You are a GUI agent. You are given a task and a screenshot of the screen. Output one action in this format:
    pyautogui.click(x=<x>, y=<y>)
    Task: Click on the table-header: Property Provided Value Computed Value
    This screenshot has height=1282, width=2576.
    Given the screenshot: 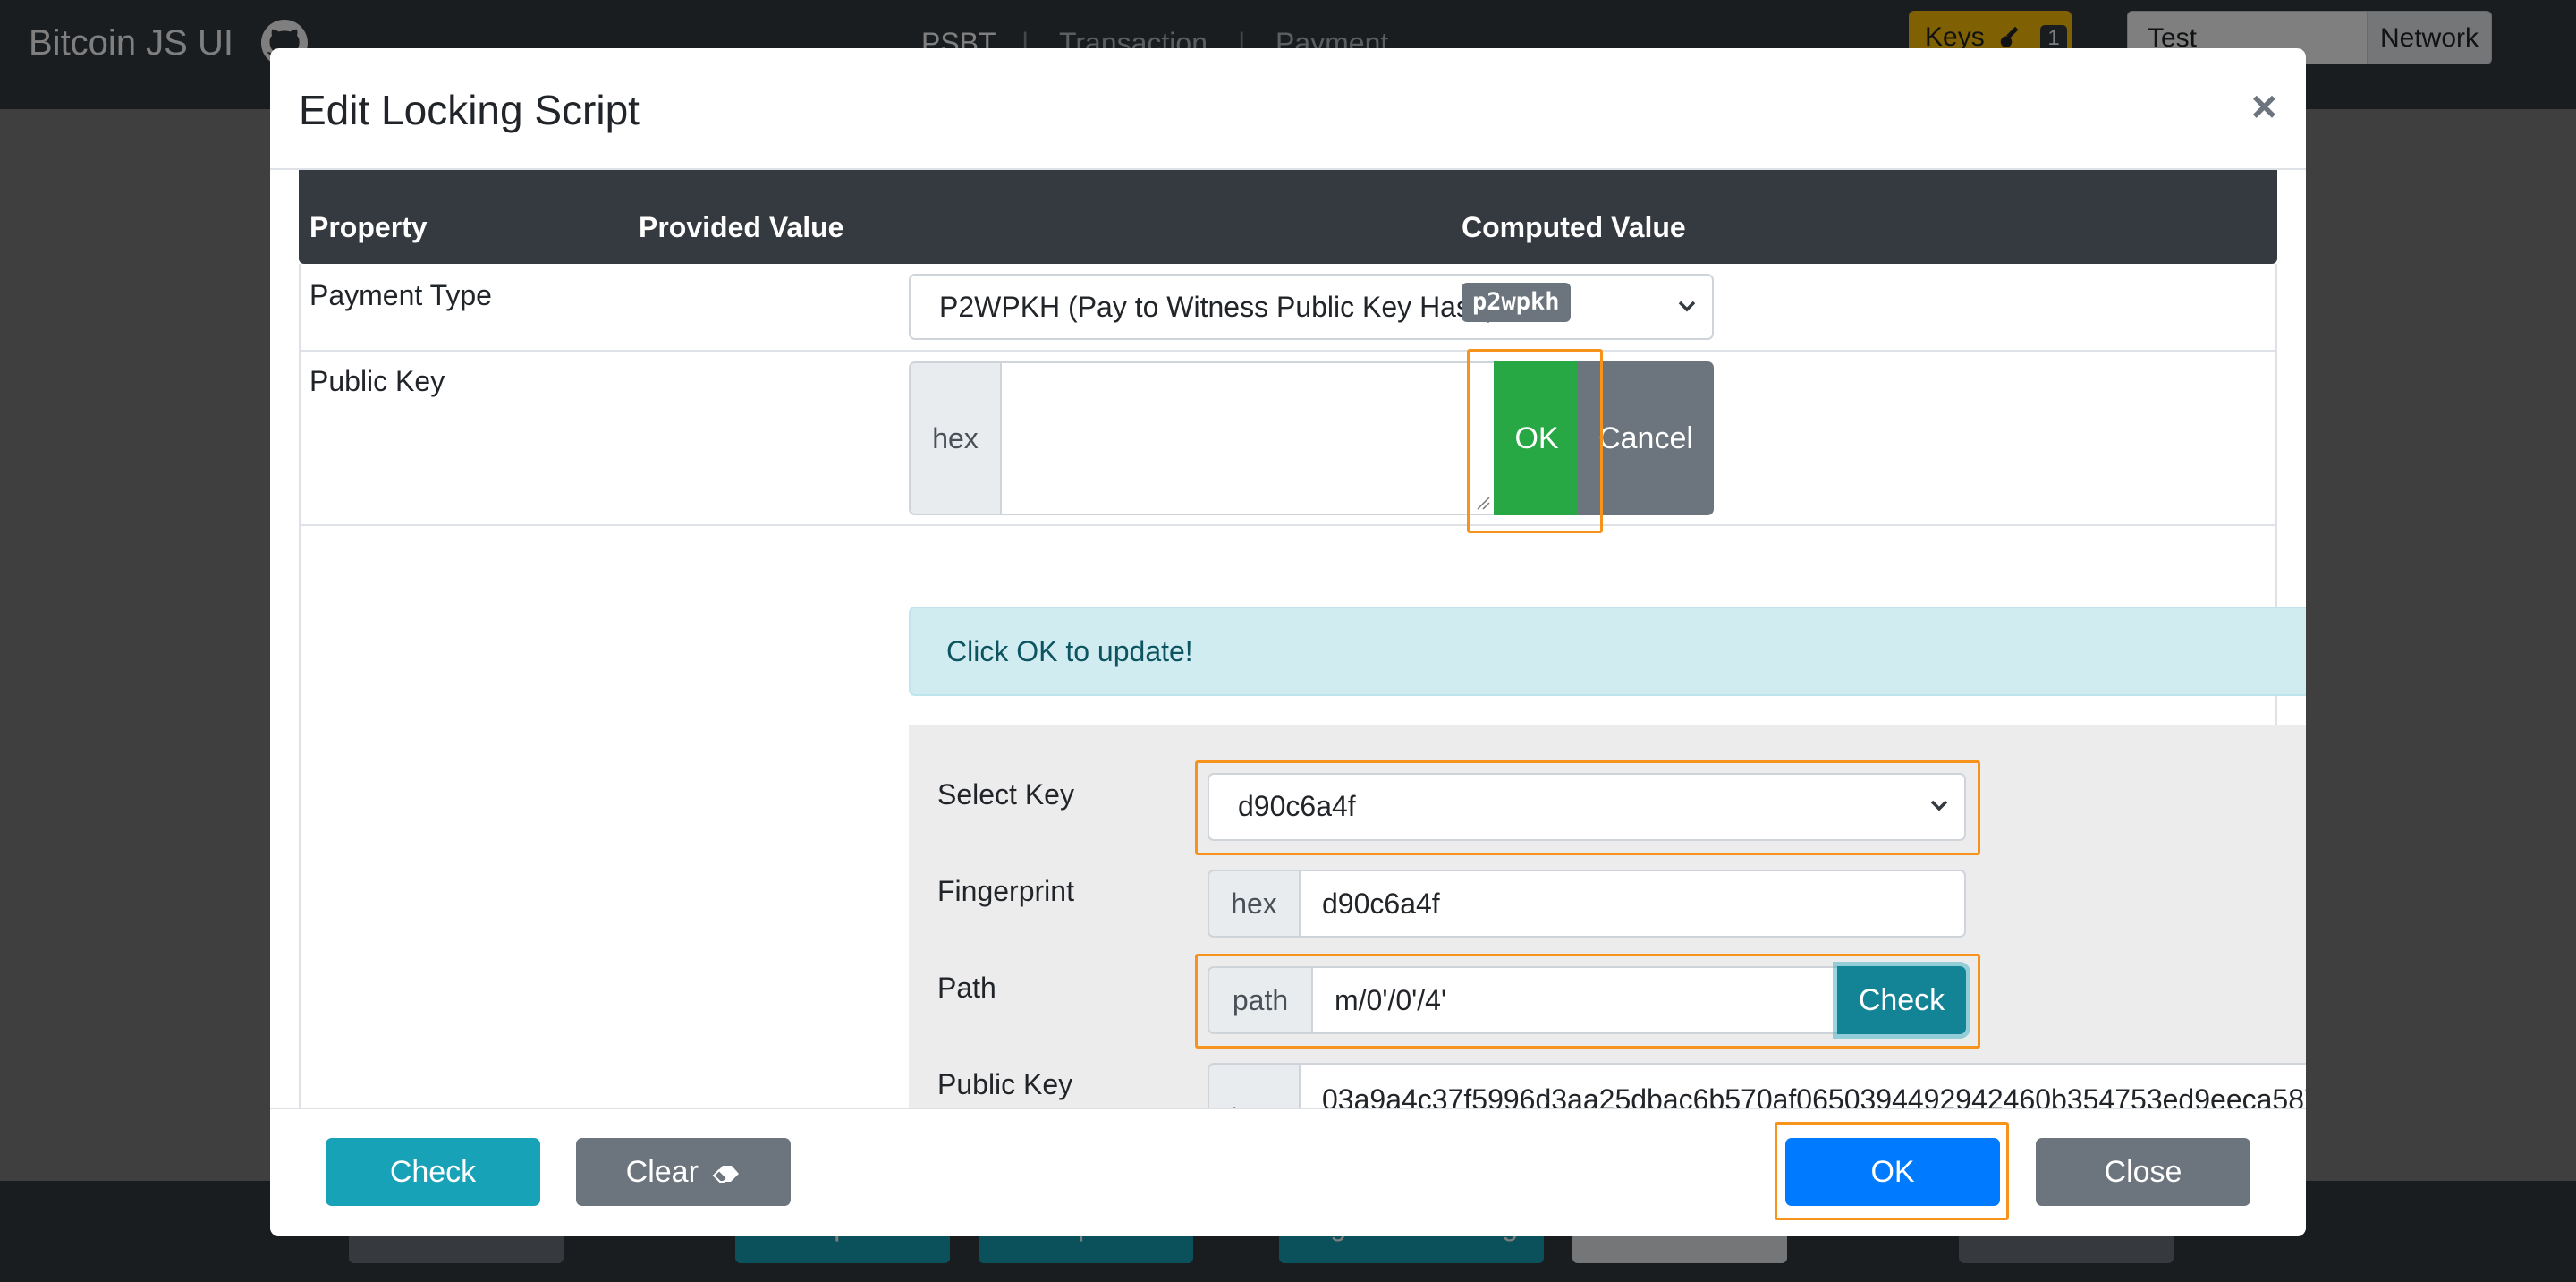 What is the action you would take?
    pyautogui.click(x=1288, y=217)
    